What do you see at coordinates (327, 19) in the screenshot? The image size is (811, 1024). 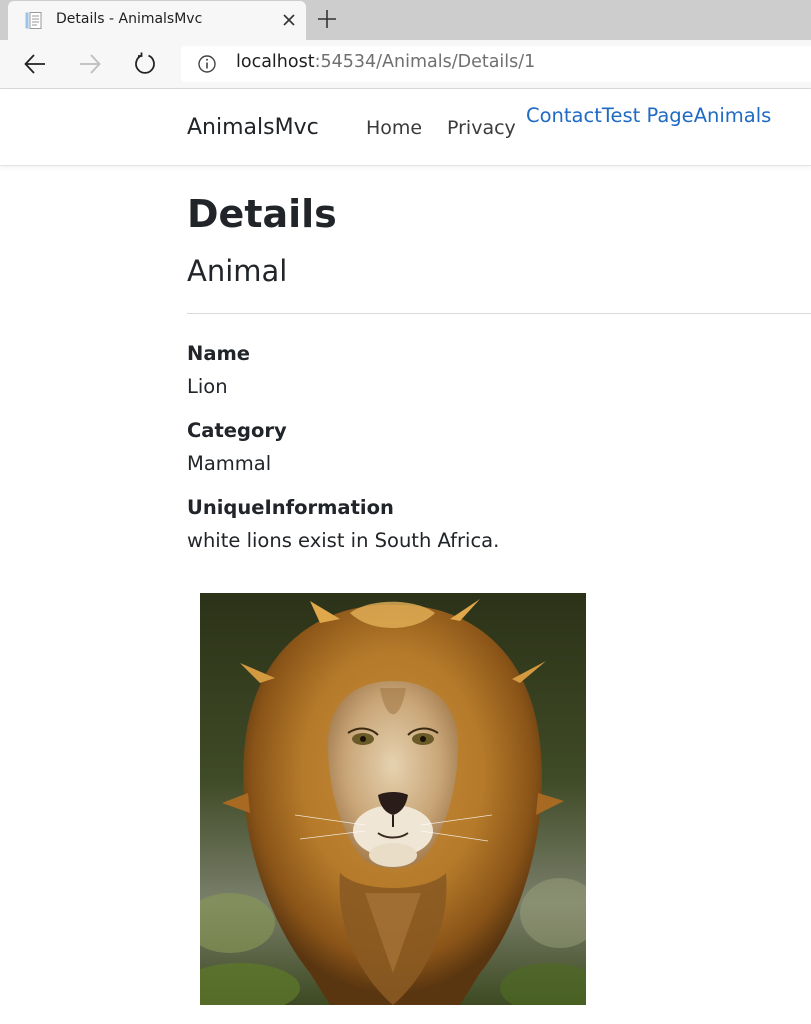 I see `plus-icon` at bounding box center [327, 19].